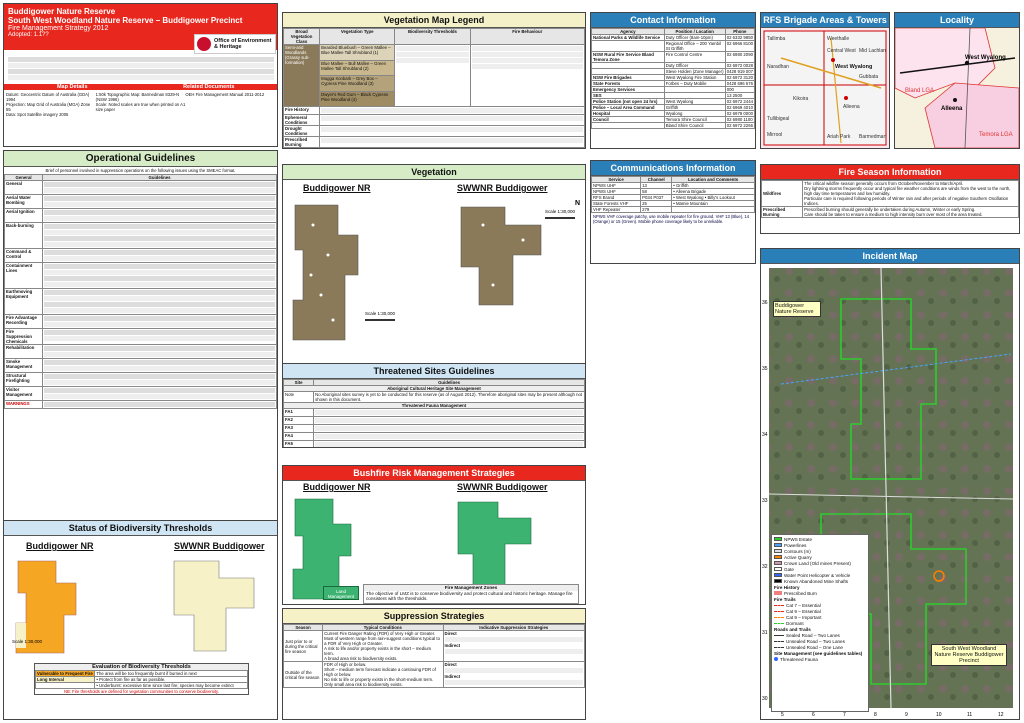 This screenshot has width=1024, height=723. Describe the element at coordinates (739, 125) in the screenshot. I see `contact-phone: 02 6972 2266` at that location.